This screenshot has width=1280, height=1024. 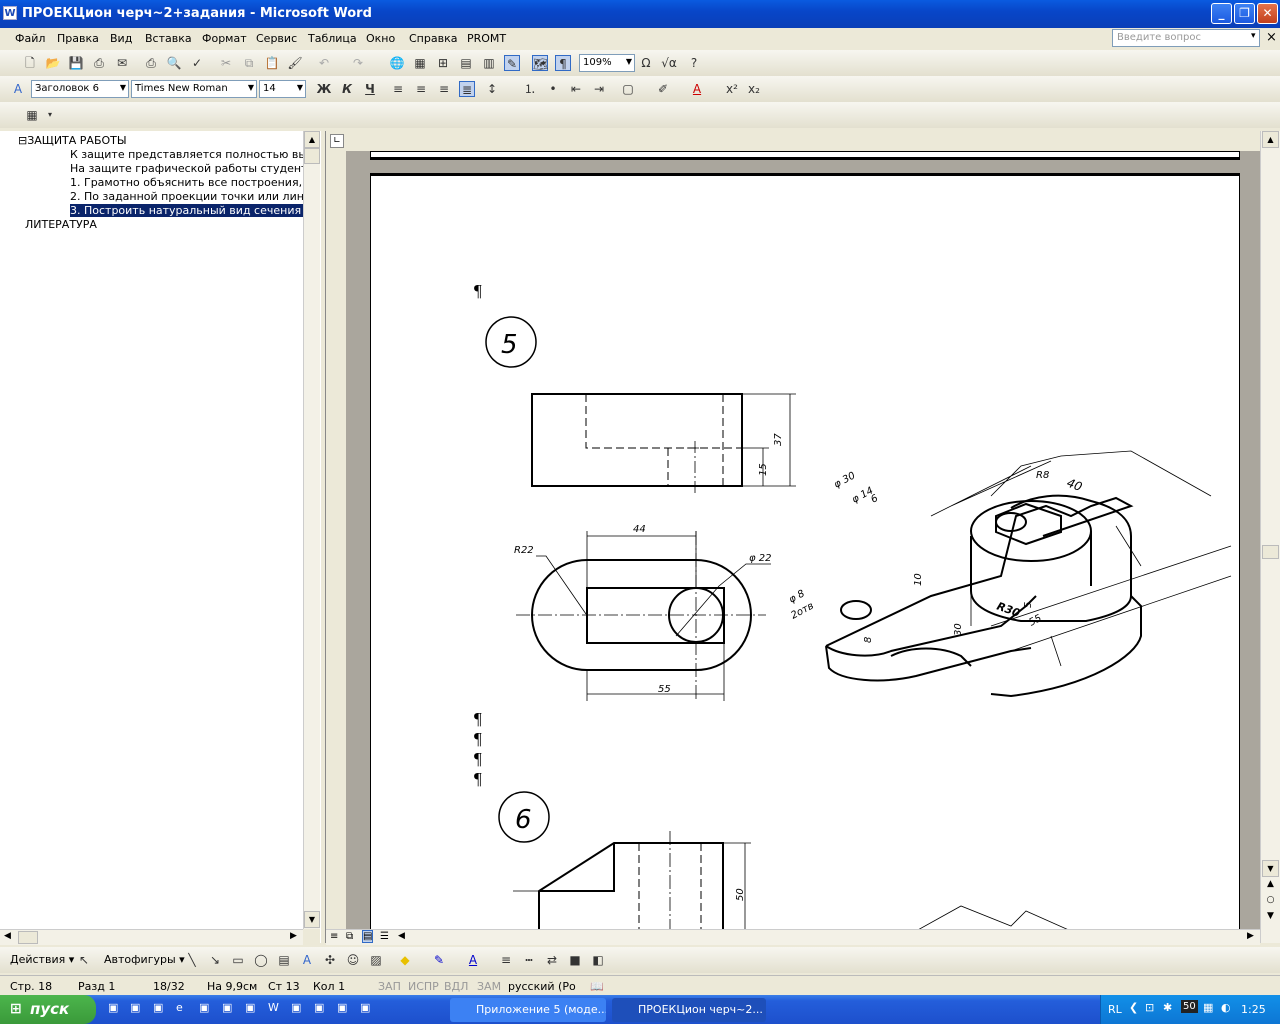 I want to click on menu-view: Вид, so click(x=121, y=38).